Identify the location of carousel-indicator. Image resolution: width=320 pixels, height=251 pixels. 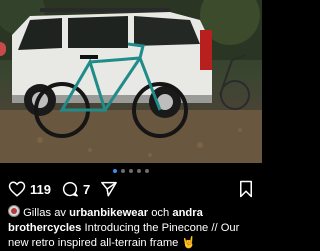
(131, 172).